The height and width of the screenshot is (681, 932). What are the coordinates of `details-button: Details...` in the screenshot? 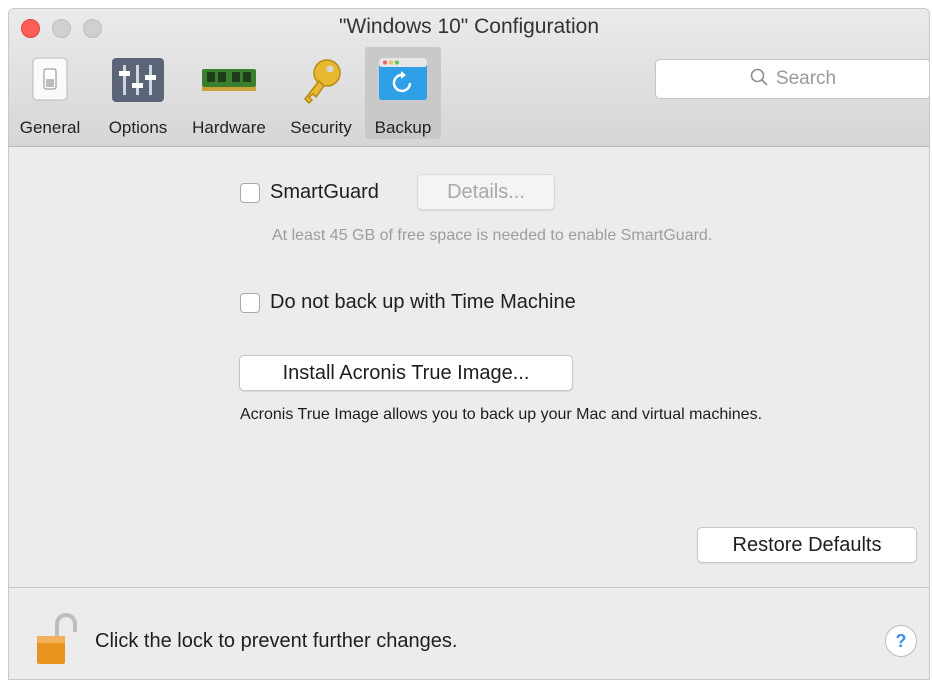 It's located at (486, 192).